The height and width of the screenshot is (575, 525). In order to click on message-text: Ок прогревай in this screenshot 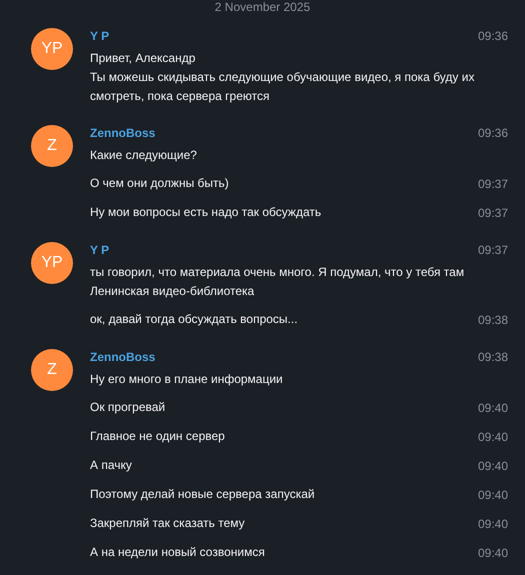, I will do `click(128, 407)`.